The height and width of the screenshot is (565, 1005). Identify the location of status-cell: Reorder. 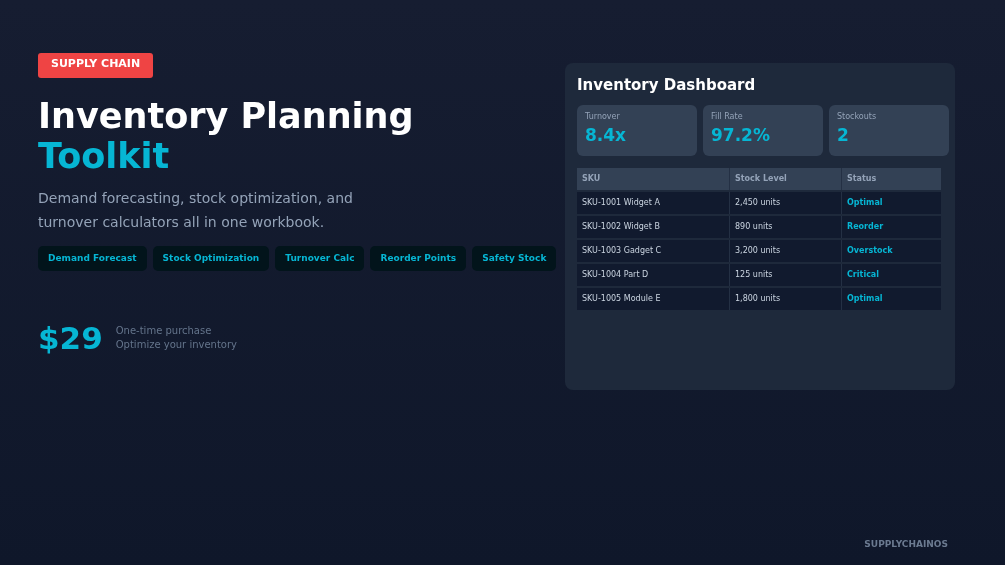
(891, 226).